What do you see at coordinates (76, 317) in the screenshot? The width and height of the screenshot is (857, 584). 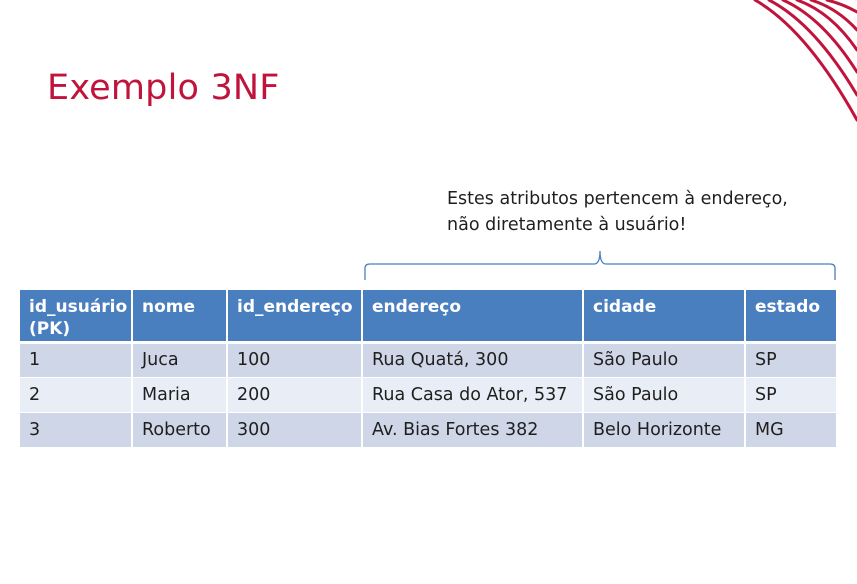 I see `header-id-usuario: id_usuário (PK)` at bounding box center [76, 317].